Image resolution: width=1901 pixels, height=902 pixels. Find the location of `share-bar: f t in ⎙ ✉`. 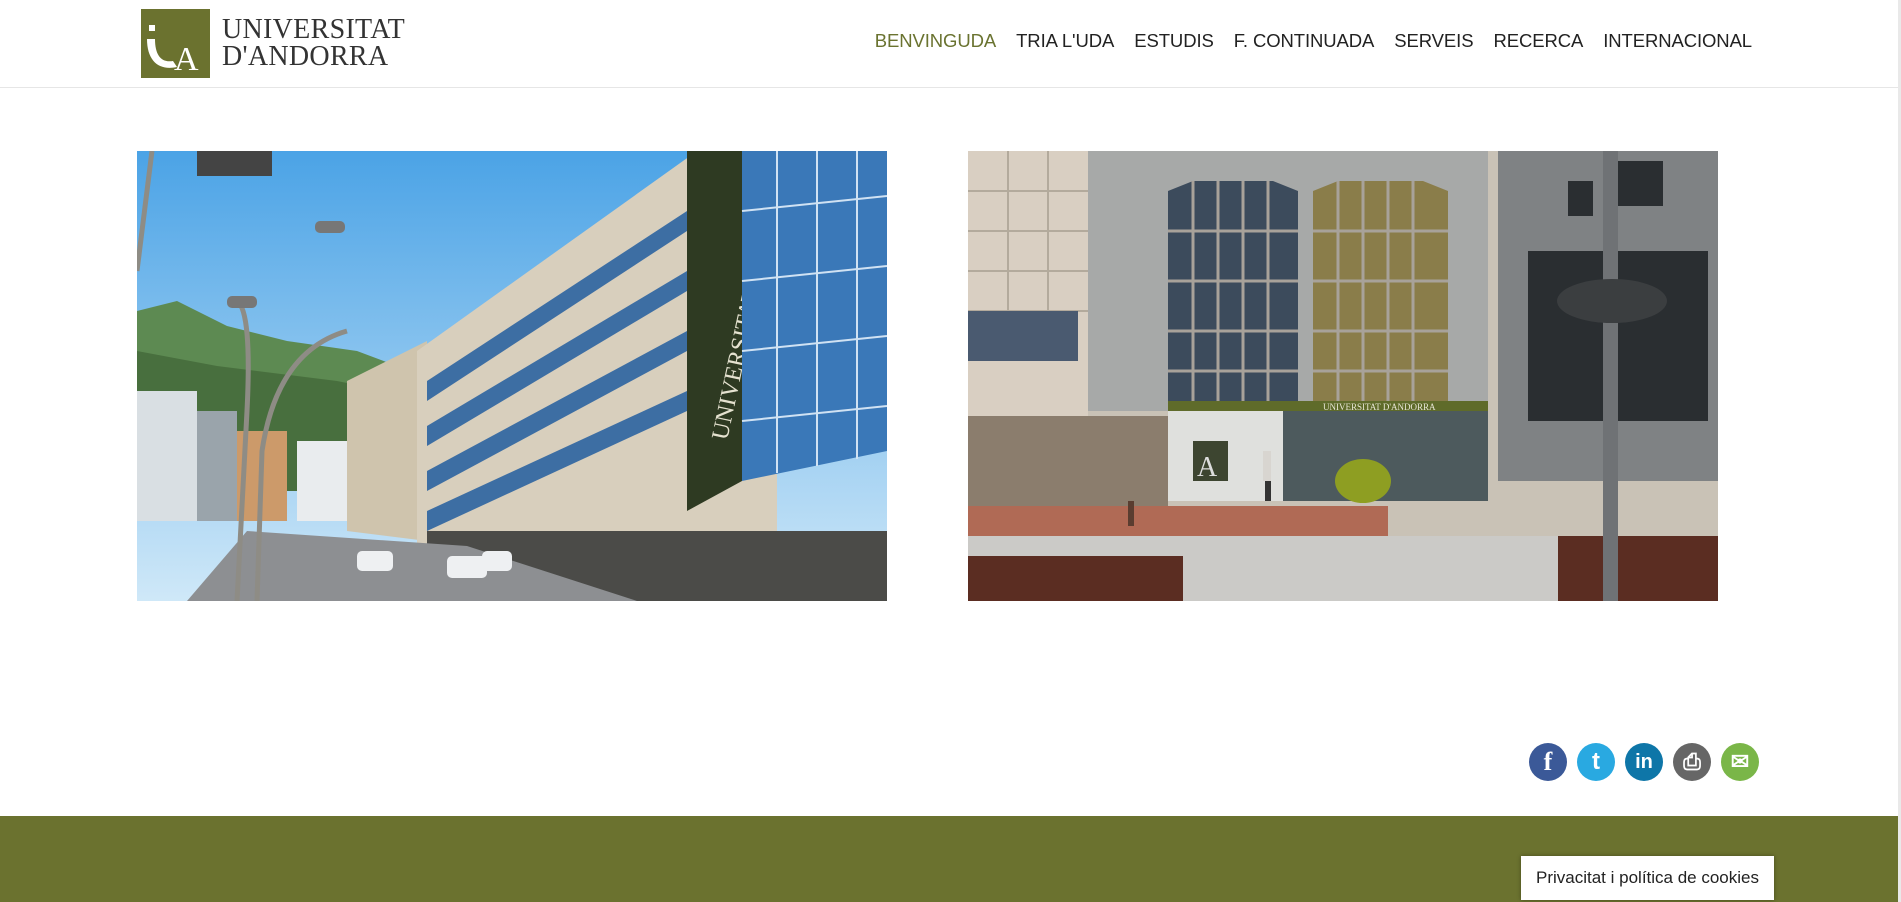

share-bar: f t in ⎙ ✉ is located at coordinates (1644, 762).